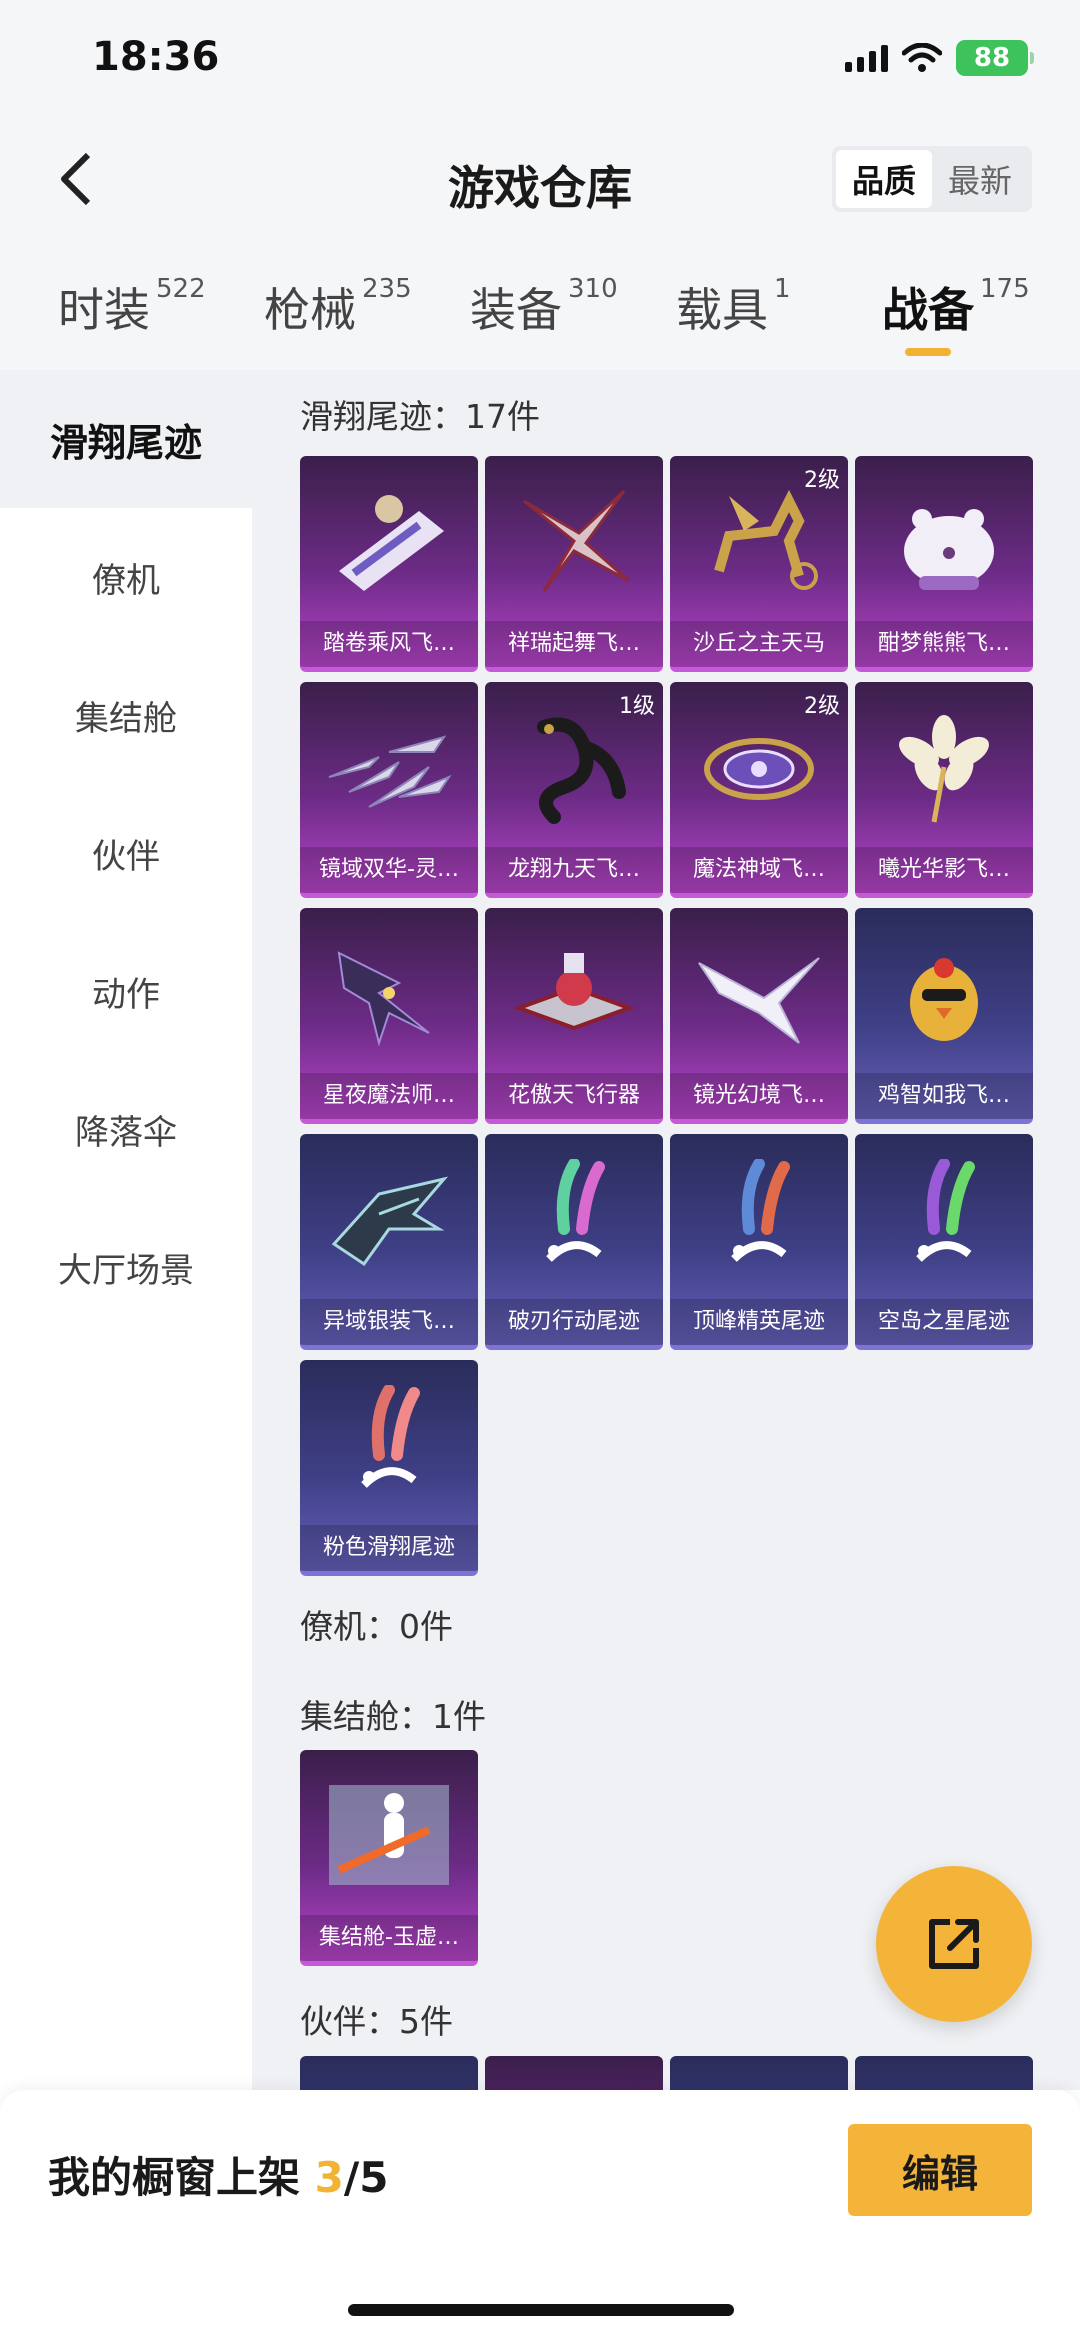 Image resolution: width=1080 pixels, height=2339 pixels. I want to click on status-time: 18:36, so click(156, 57).